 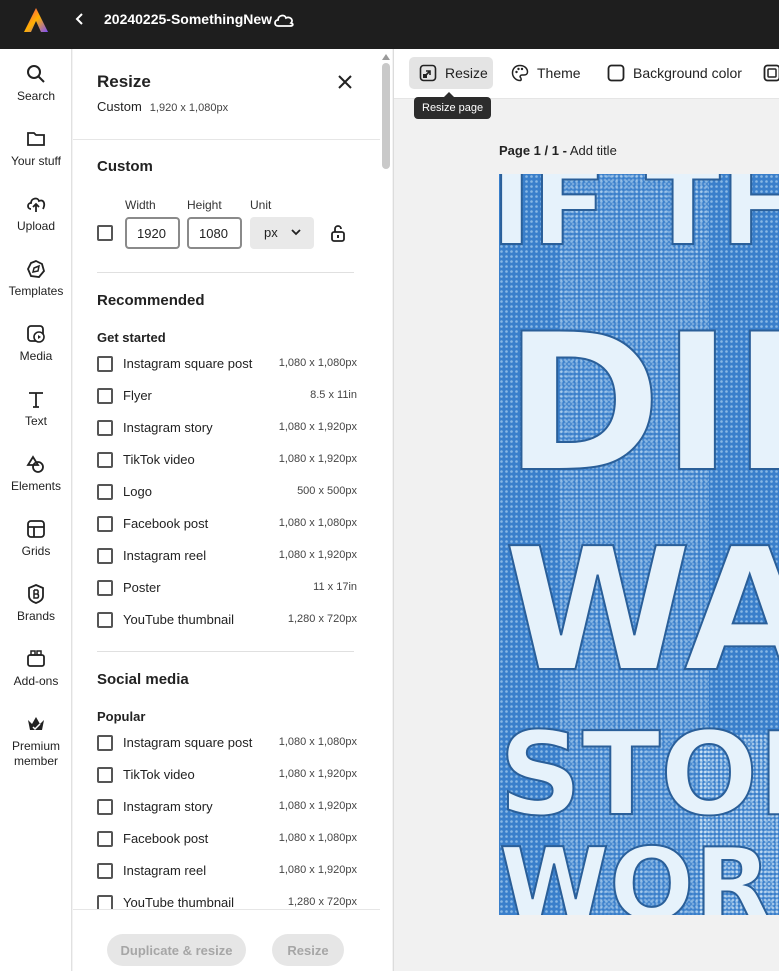 I want to click on popular-subtitle: Popular, so click(x=121, y=716).